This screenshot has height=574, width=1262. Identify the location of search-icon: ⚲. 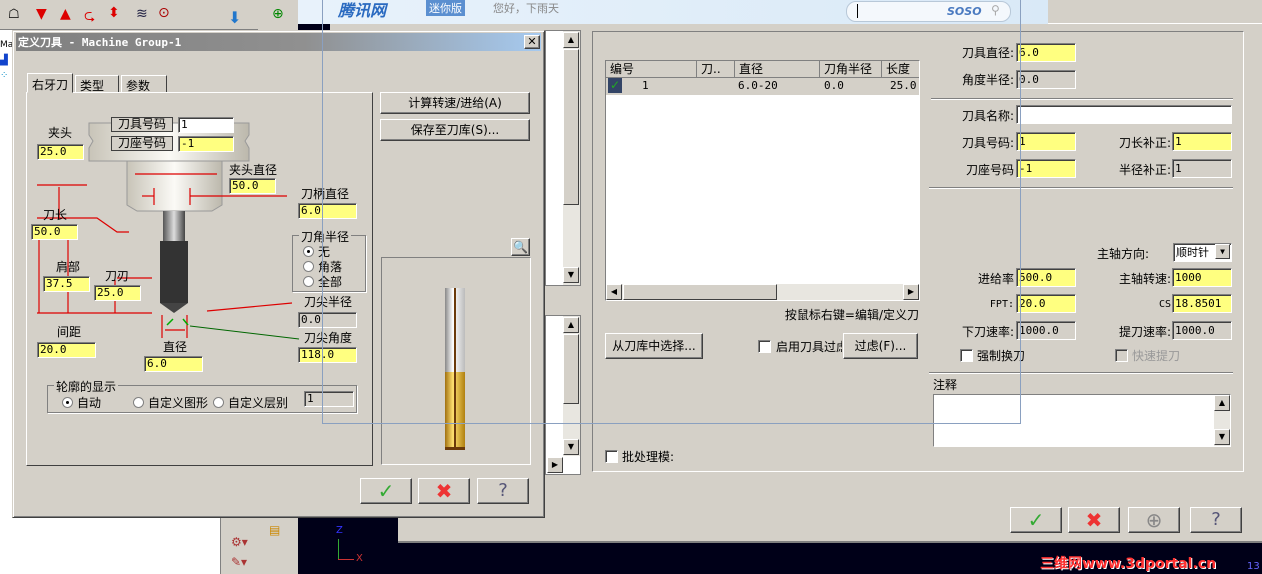
(995, 10).